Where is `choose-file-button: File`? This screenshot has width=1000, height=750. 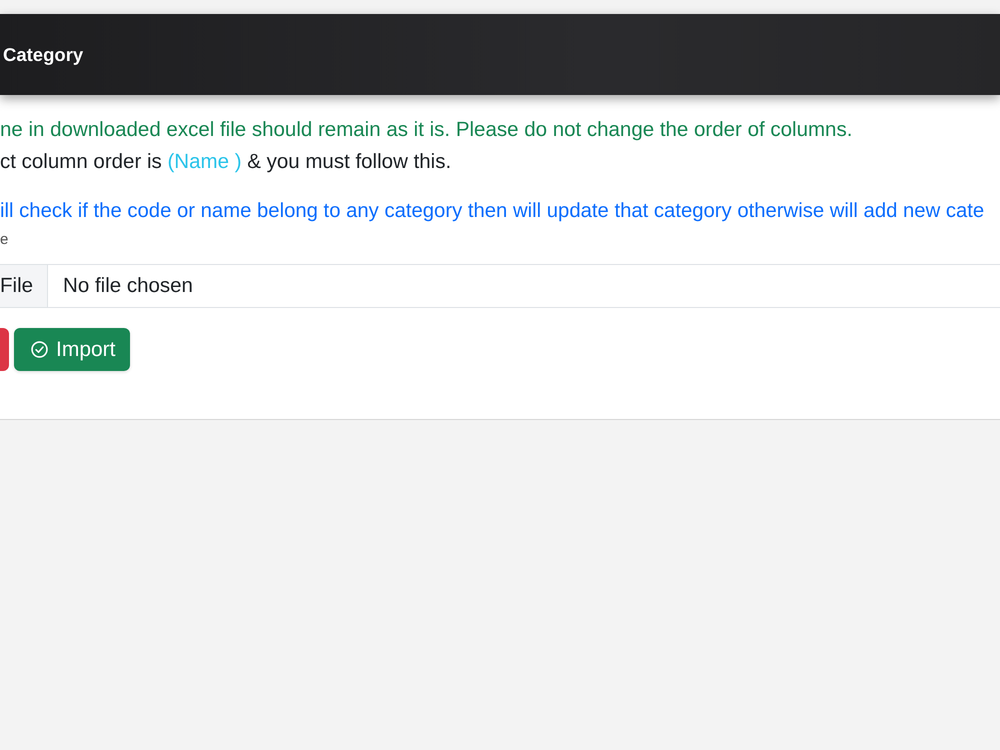
choose-file-button: File is located at coordinates (24, 286).